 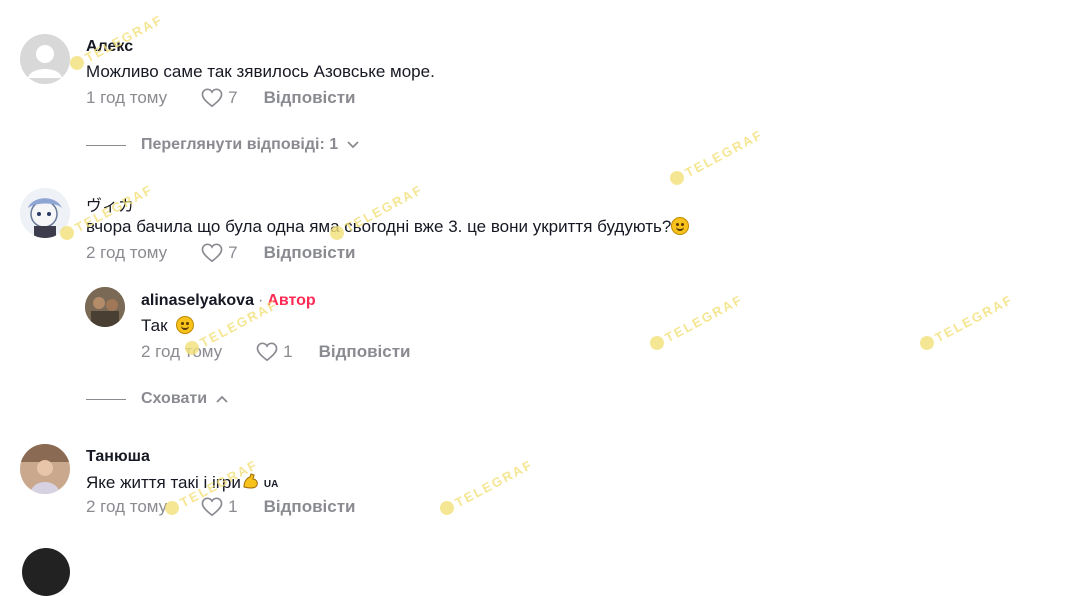 What do you see at coordinates (680, 226) in the screenshot?
I see `grinning-sweat-emoji-icon` at bounding box center [680, 226].